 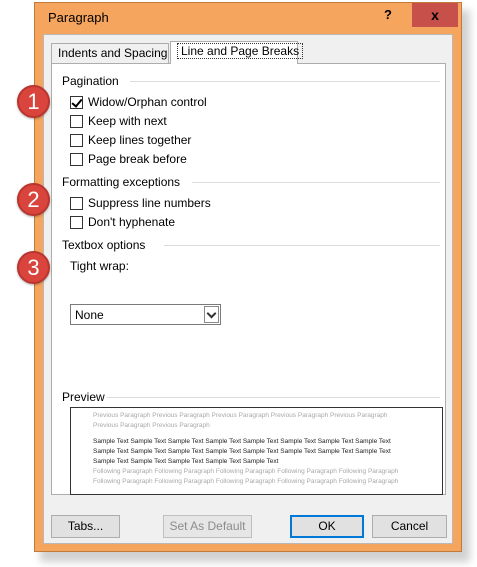 I want to click on tab-label: Indents and Spacing, so click(x=113, y=53).